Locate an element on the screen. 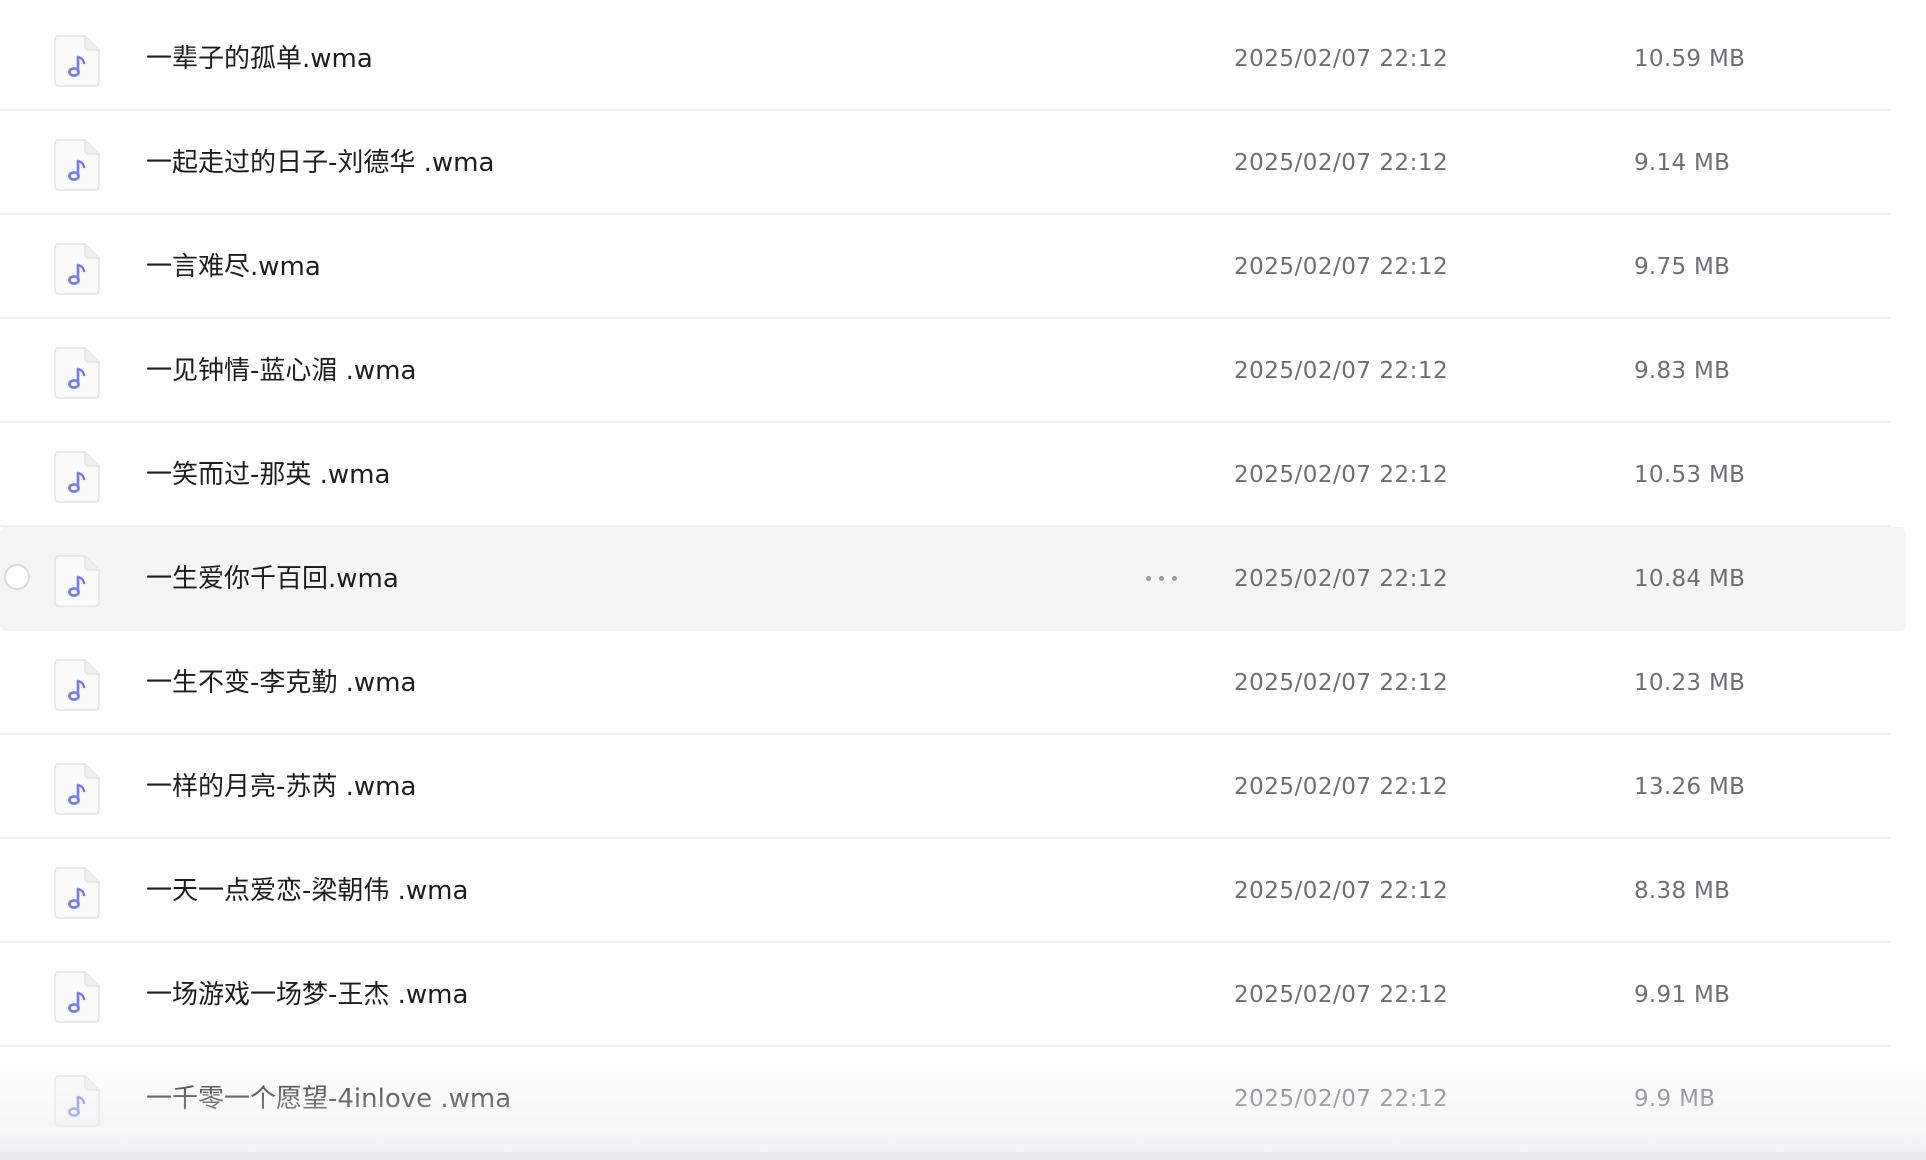 The width and height of the screenshot is (1926, 1160). file-row: 一笑而过-那英 .wma 2025/02/07 22:12 10.53 MB is located at coordinates (953, 475).